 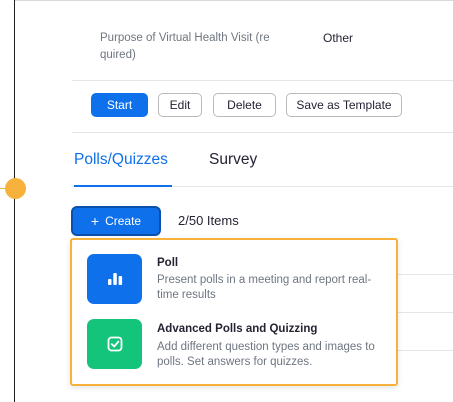 I want to click on create-button: + Create, so click(x=116, y=221).